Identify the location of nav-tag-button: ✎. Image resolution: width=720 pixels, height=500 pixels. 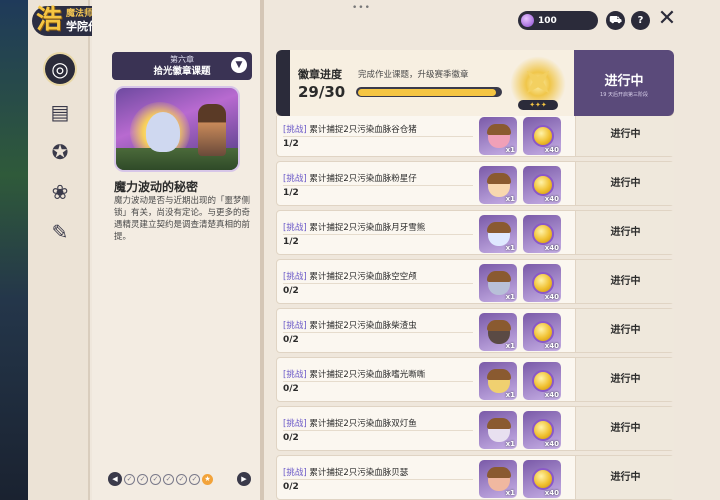
(60, 232).